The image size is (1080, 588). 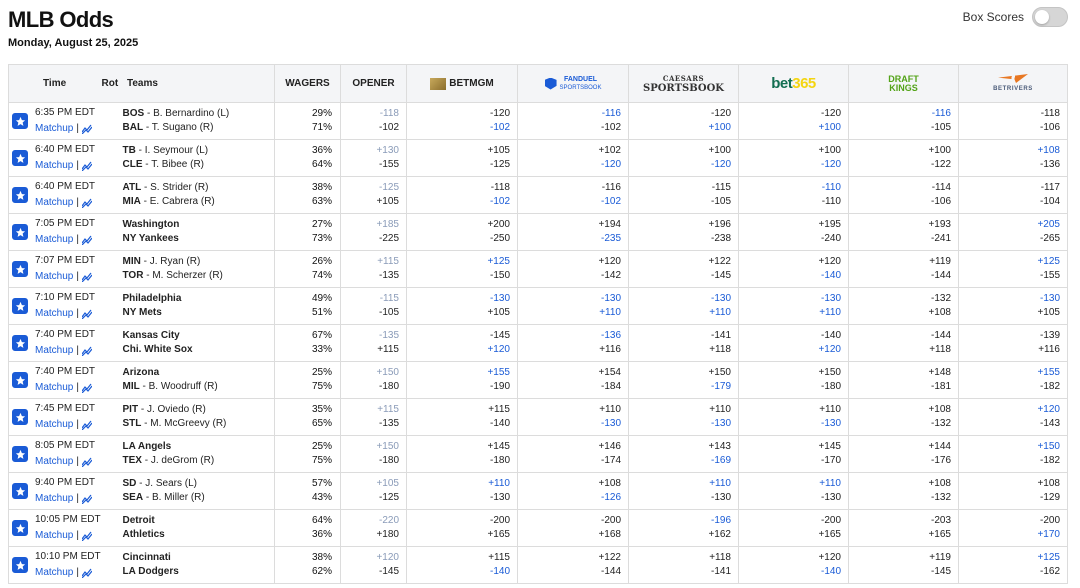 What do you see at coordinates (900, 373) in the screenshot?
I see `odds-away: +148` at bounding box center [900, 373].